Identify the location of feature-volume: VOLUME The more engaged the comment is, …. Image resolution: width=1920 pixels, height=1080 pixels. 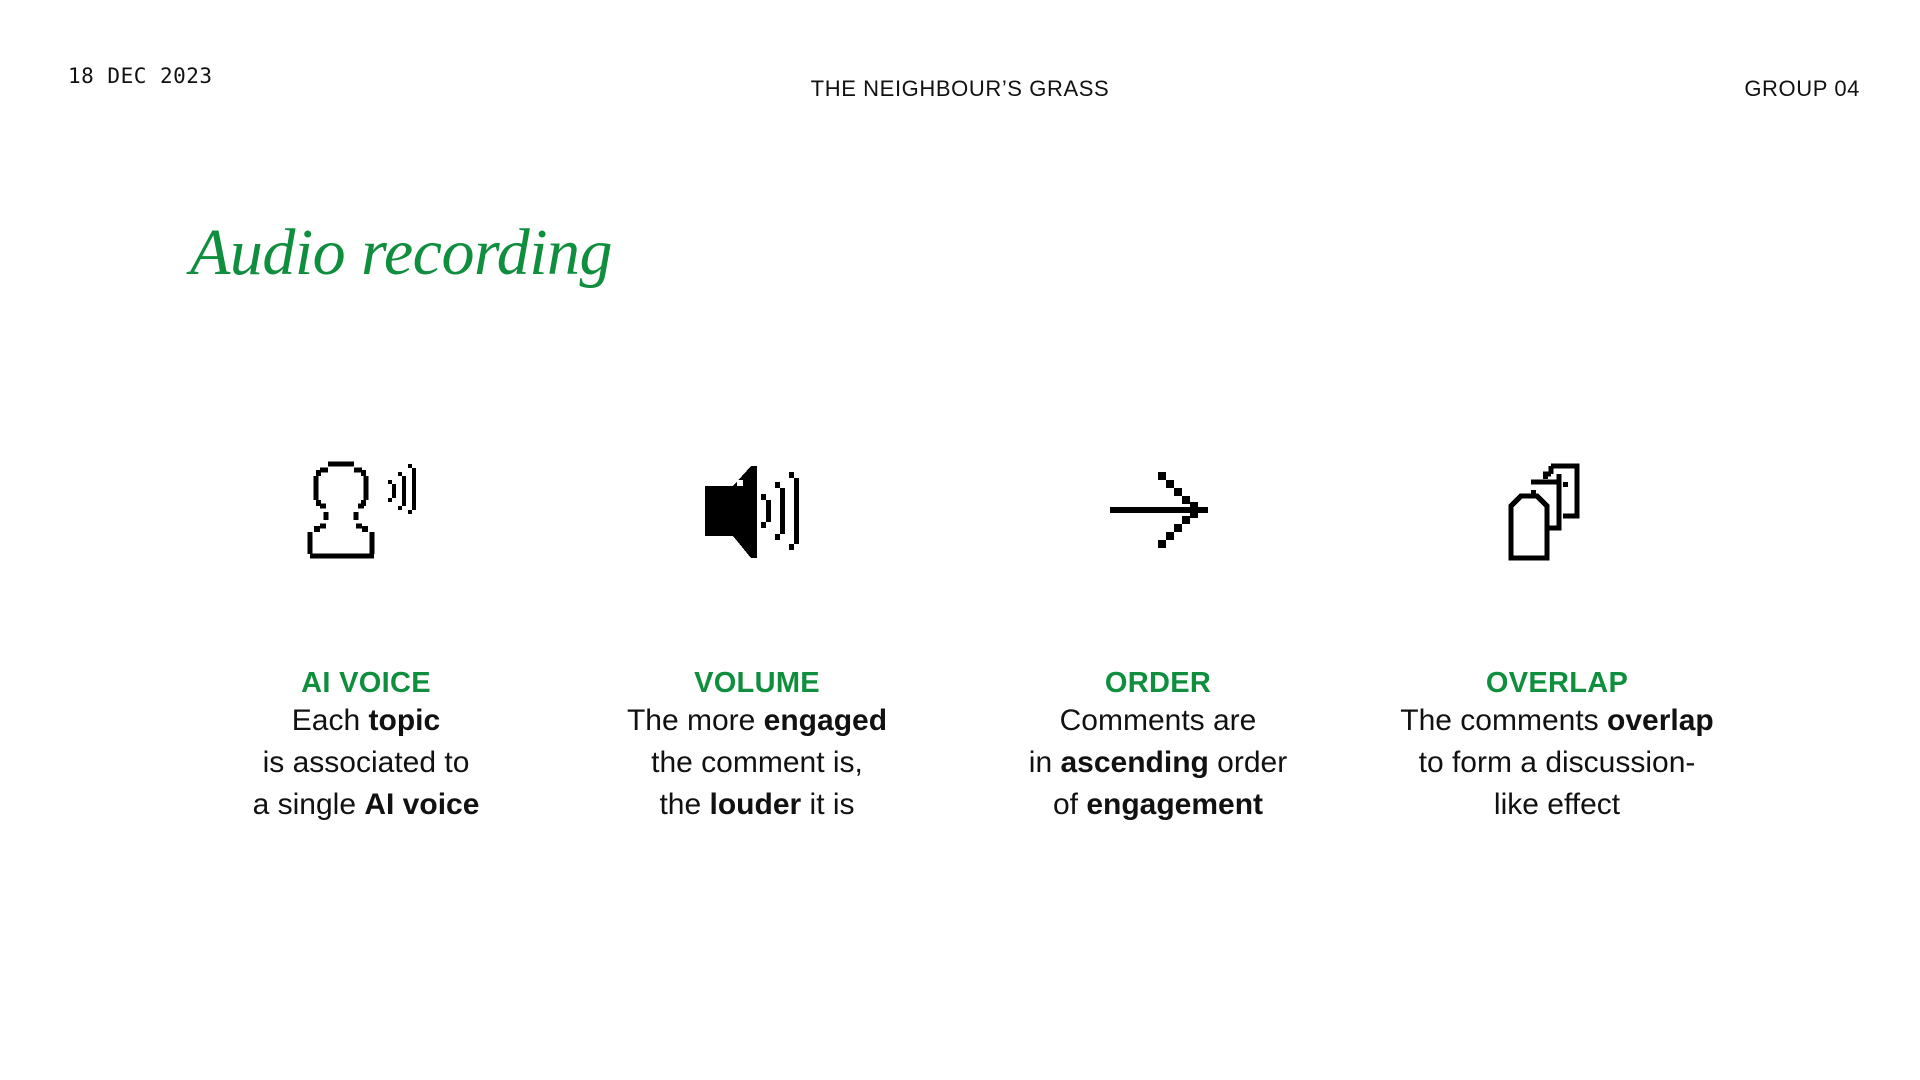
(757, 643).